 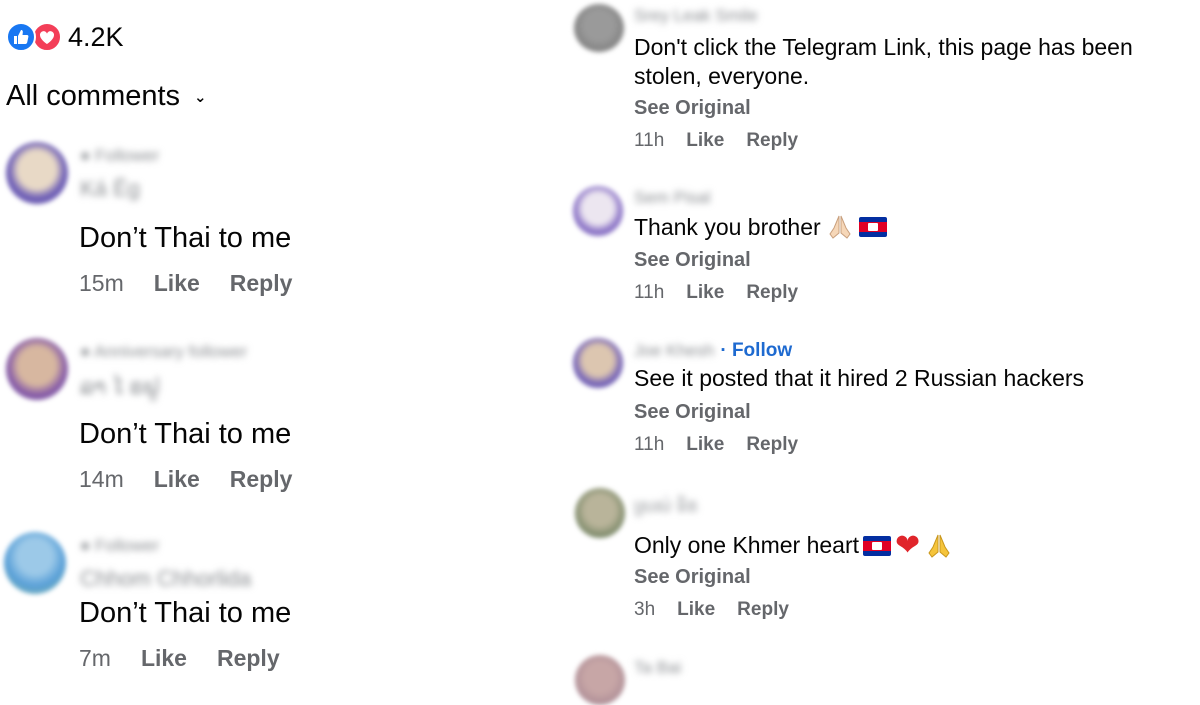 I want to click on comment-author: Joe Khesh, so click(x=674, y=351).